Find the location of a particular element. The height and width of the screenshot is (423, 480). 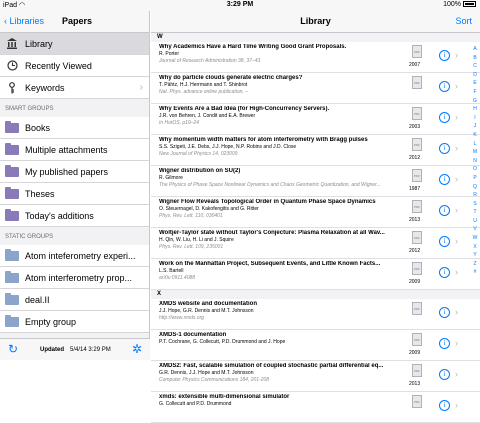

smart-group-theses: Theses is located at coordinates (74, 194).